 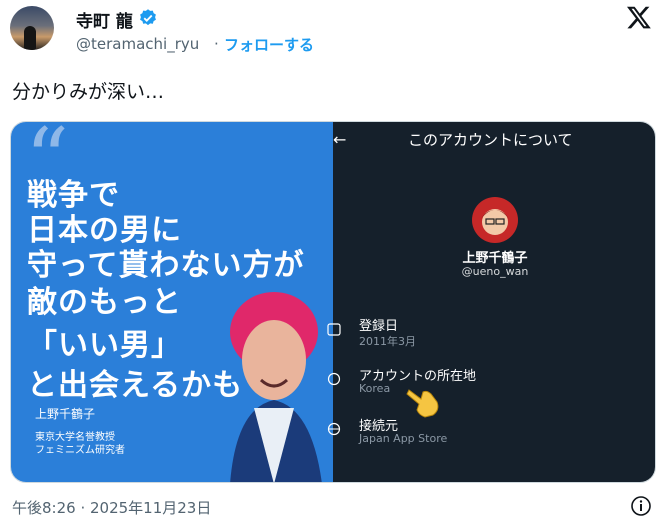 What do you see at coordinates (269, 44) in the screenshot?
I see `follow-button: フォローする` at bounding box center [269, 44].